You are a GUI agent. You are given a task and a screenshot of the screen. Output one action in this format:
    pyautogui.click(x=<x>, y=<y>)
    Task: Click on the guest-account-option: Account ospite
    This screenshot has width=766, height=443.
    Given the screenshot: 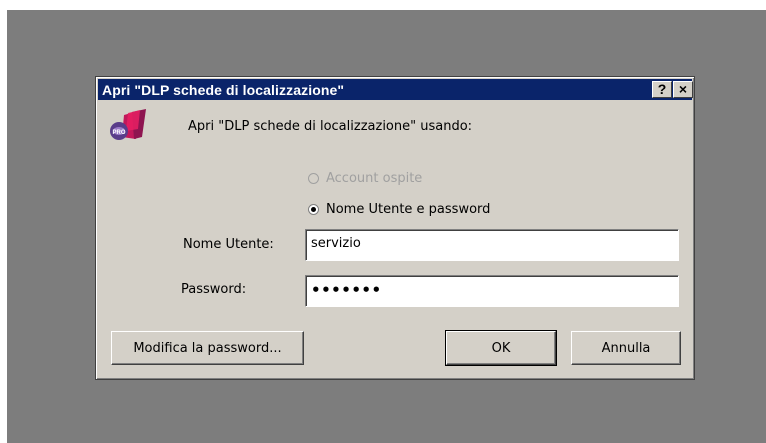 What is the action you would take?
    pyautogui.click(x=365, y=178)
    